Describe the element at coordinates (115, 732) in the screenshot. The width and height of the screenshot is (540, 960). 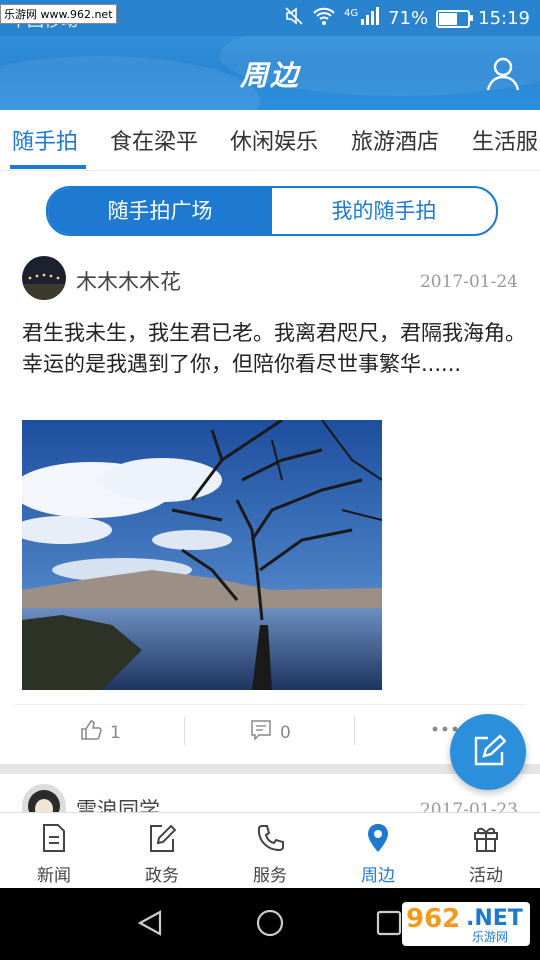
I see `like-count: 1` at that location.